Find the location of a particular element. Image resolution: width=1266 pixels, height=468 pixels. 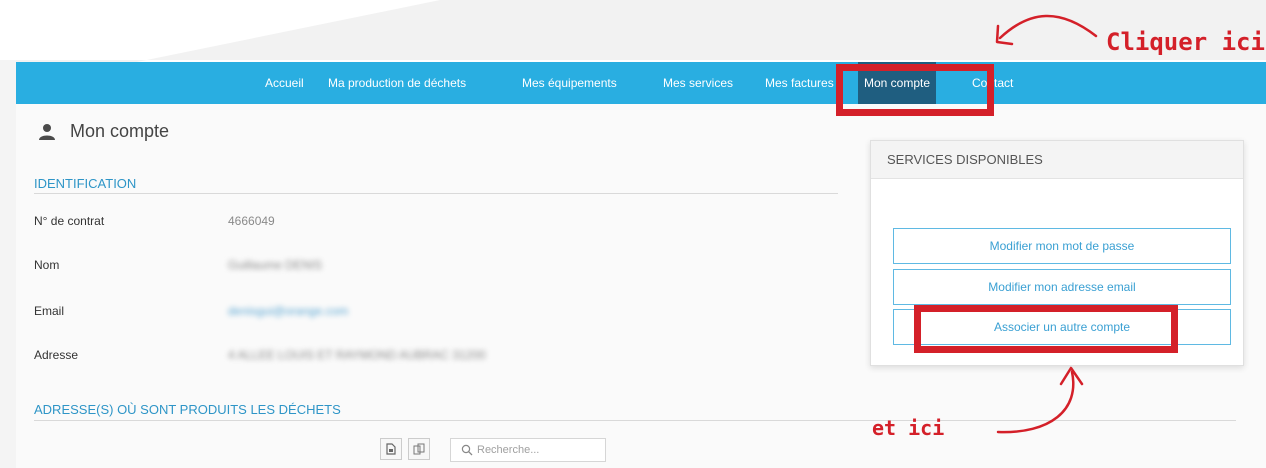

contract-number-value: 4666049 is located at coordinates (251, 221).